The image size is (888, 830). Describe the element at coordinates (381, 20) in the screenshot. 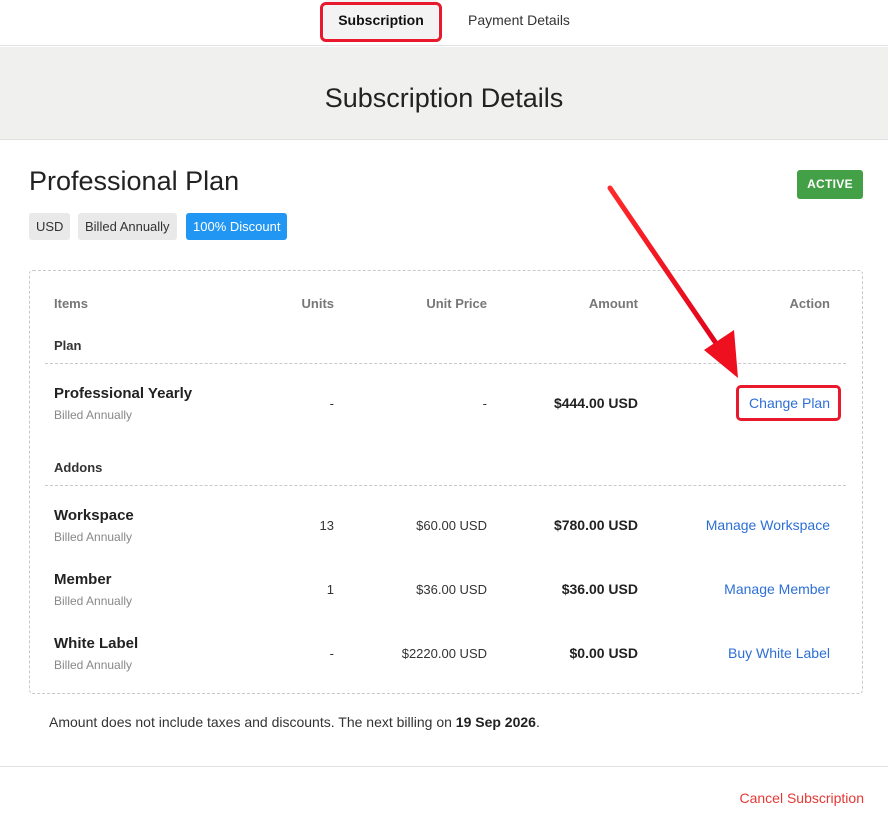

I see `tab-subscription: Subscription` at that location.